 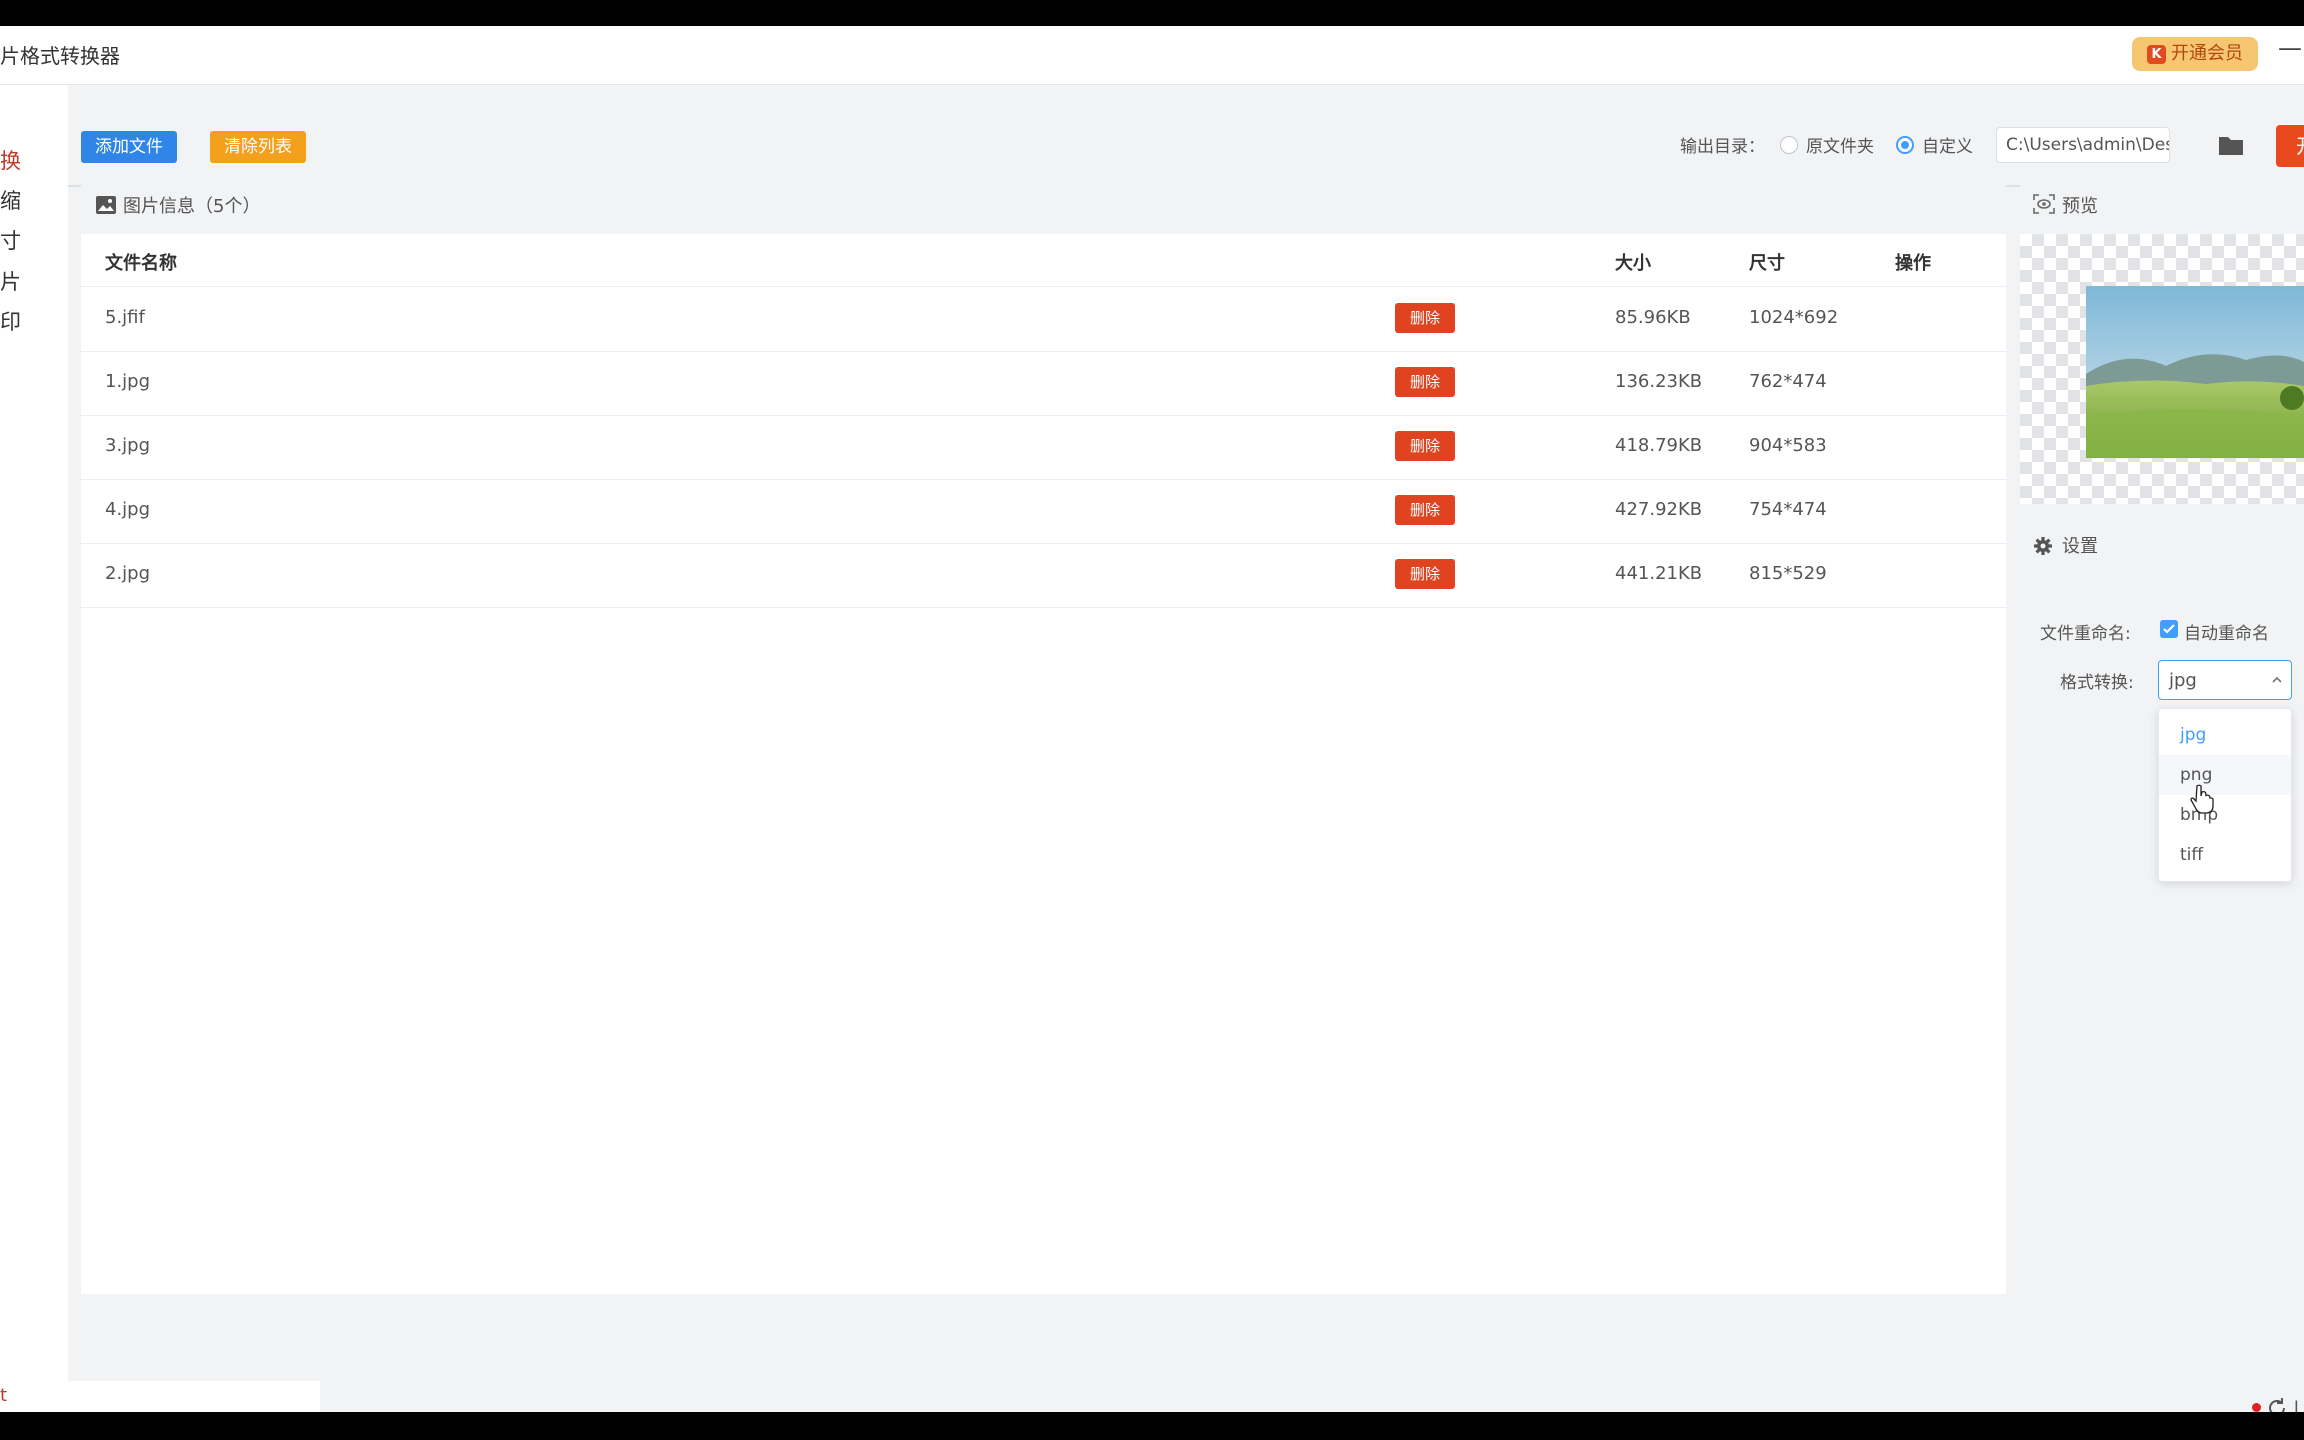 I want to click on sidebar: 换 缩 寸 片 印, so click(x=34, y=733).